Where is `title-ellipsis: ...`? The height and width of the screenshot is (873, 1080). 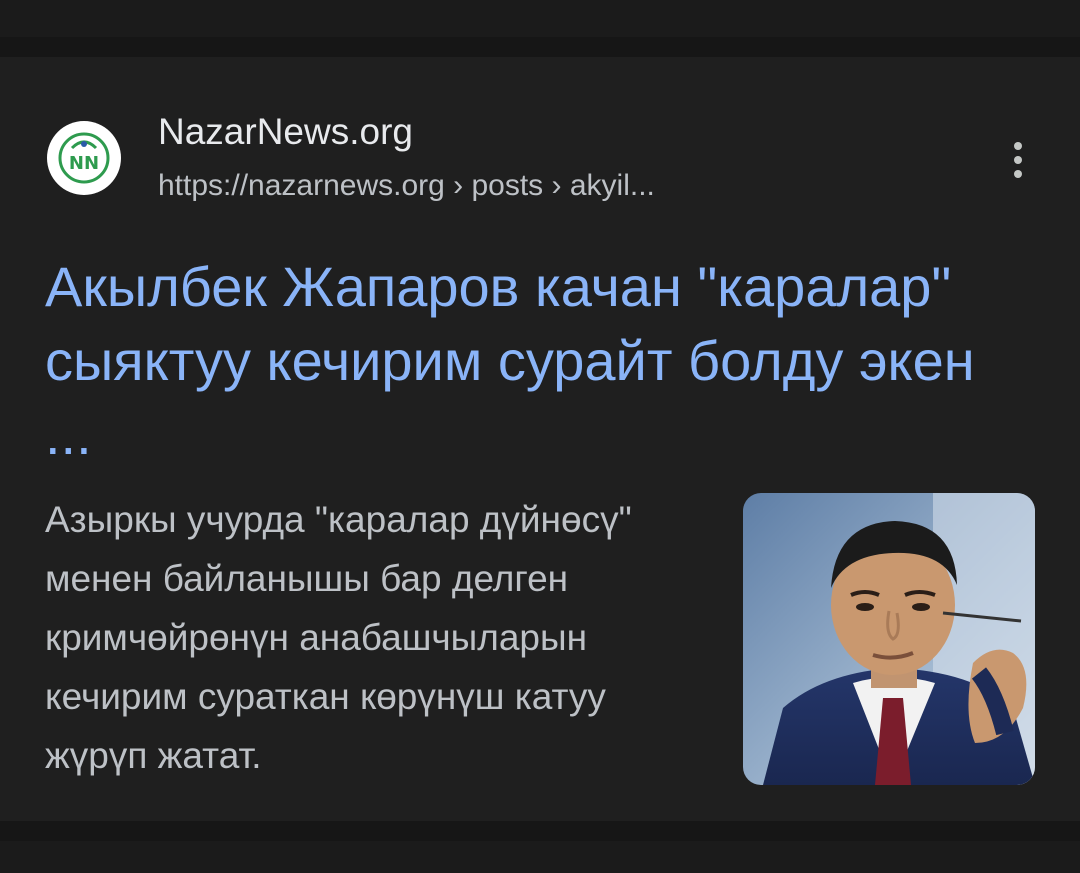 title-ellipsis: ... is located at coordinates (68, 434).